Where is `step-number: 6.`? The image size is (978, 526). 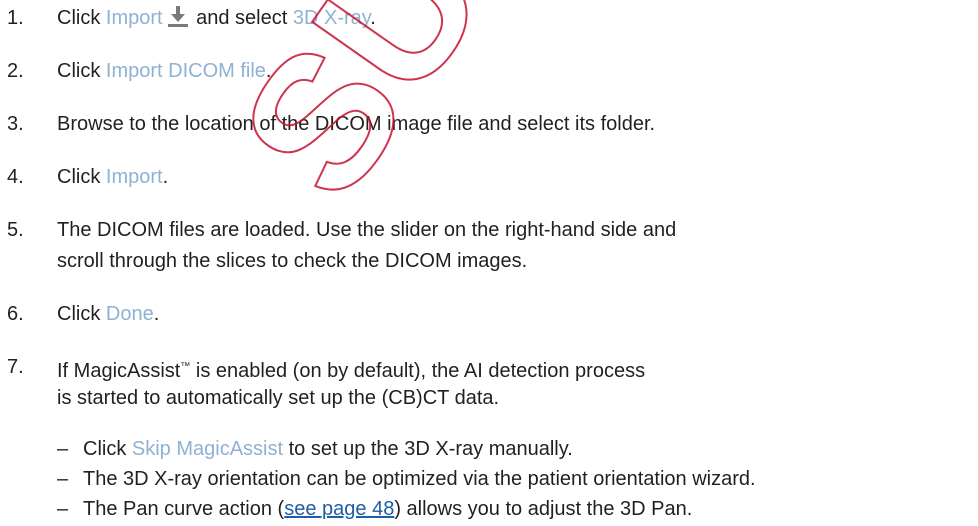 step-number: 6. is located at coordinates (15, 314).